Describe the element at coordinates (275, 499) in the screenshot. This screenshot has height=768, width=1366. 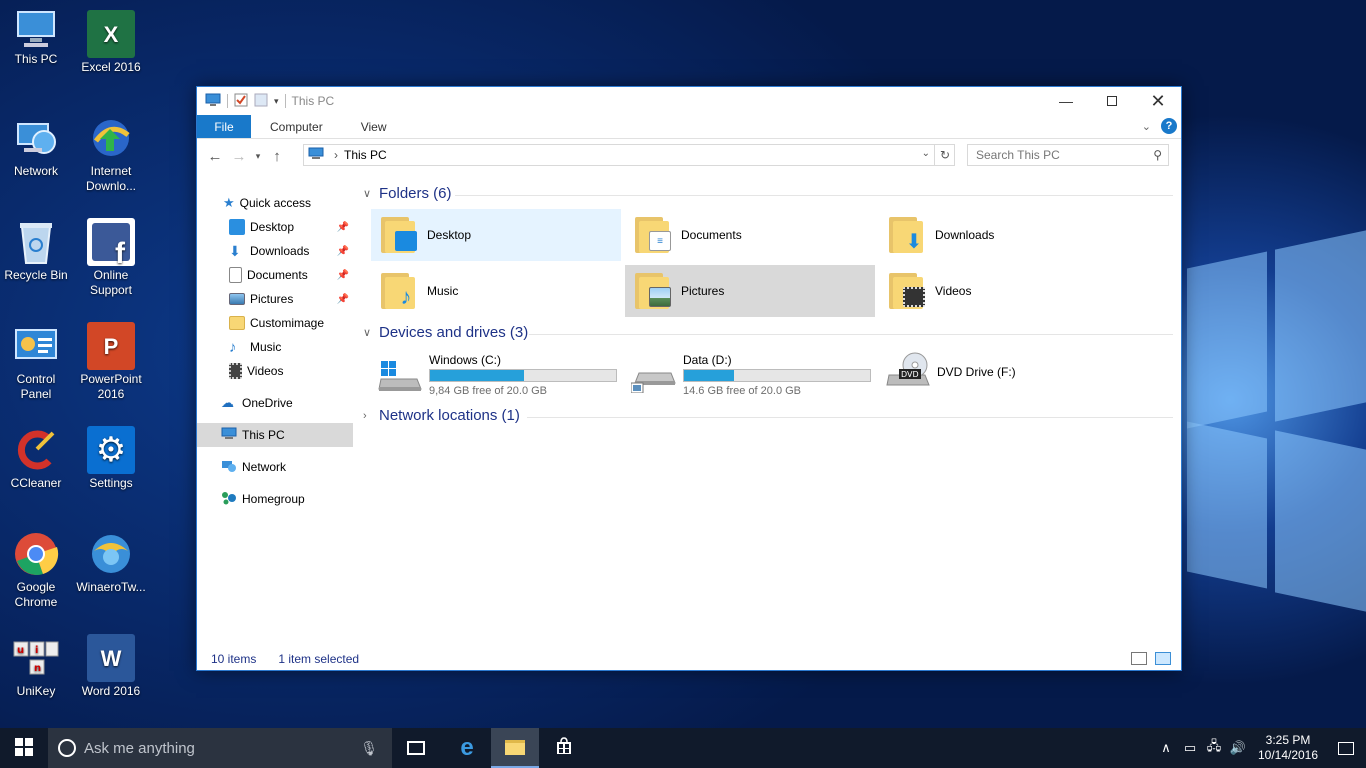
I see `nav-homegroup: Homegroup` at that location.